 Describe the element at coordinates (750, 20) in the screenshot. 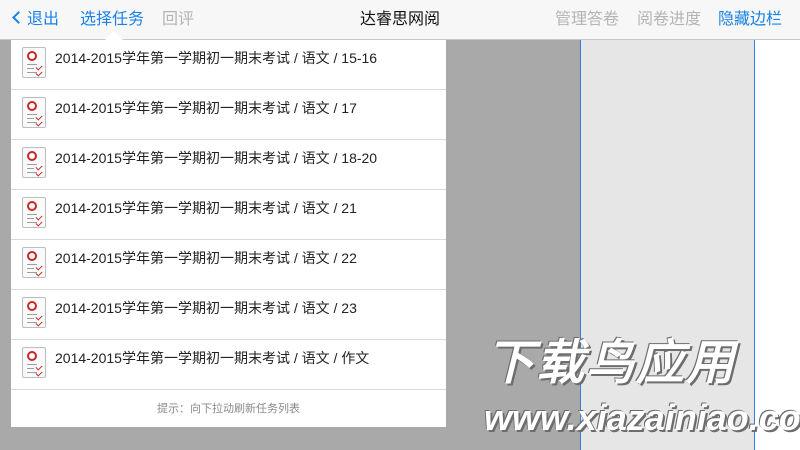

I see `hide-sidebar-button: 隐藏边栏` at that location.